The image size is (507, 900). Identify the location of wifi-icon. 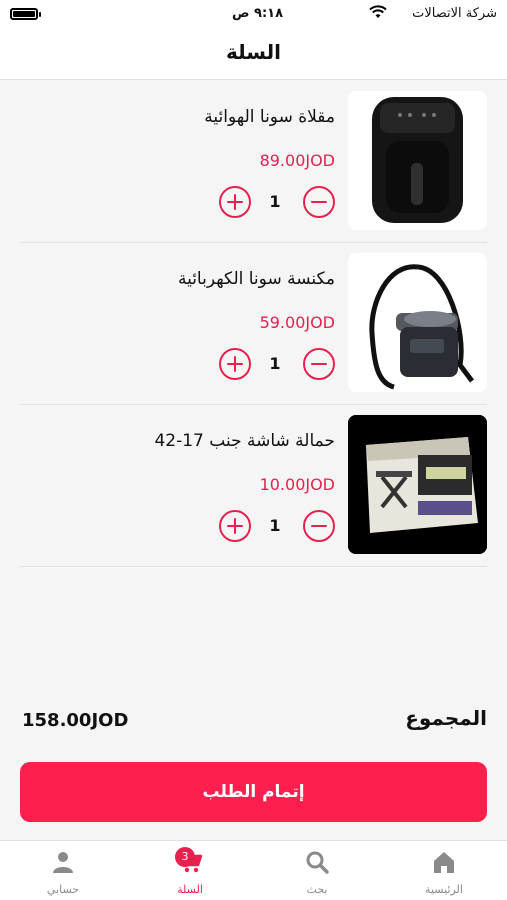
(378, 14).